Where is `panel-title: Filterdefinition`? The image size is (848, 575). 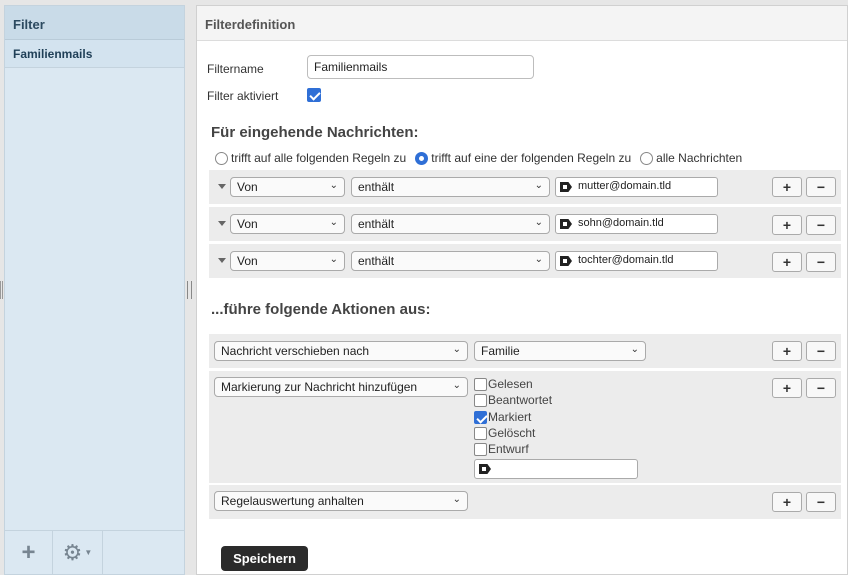
panel-title: Filterdefinition is located at coordinates (522, 23).